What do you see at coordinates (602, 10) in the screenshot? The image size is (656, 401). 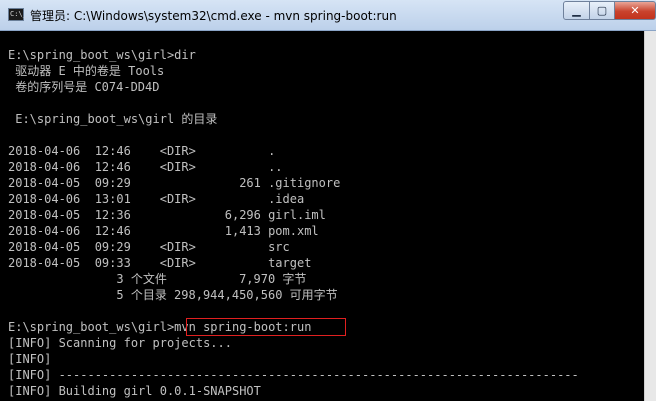 I see `maximize-button: ▢` at bounding box center [602, 10].